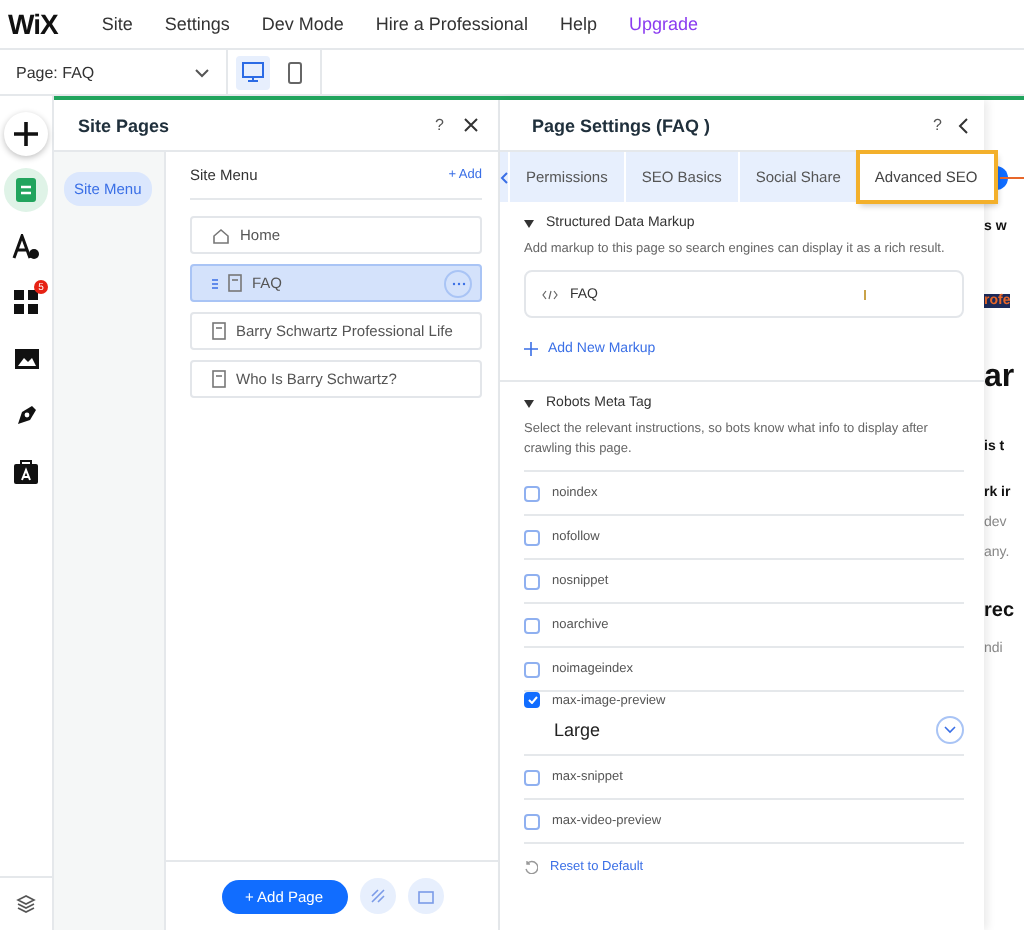  I want to click on device-toggle, so click(253, 72).